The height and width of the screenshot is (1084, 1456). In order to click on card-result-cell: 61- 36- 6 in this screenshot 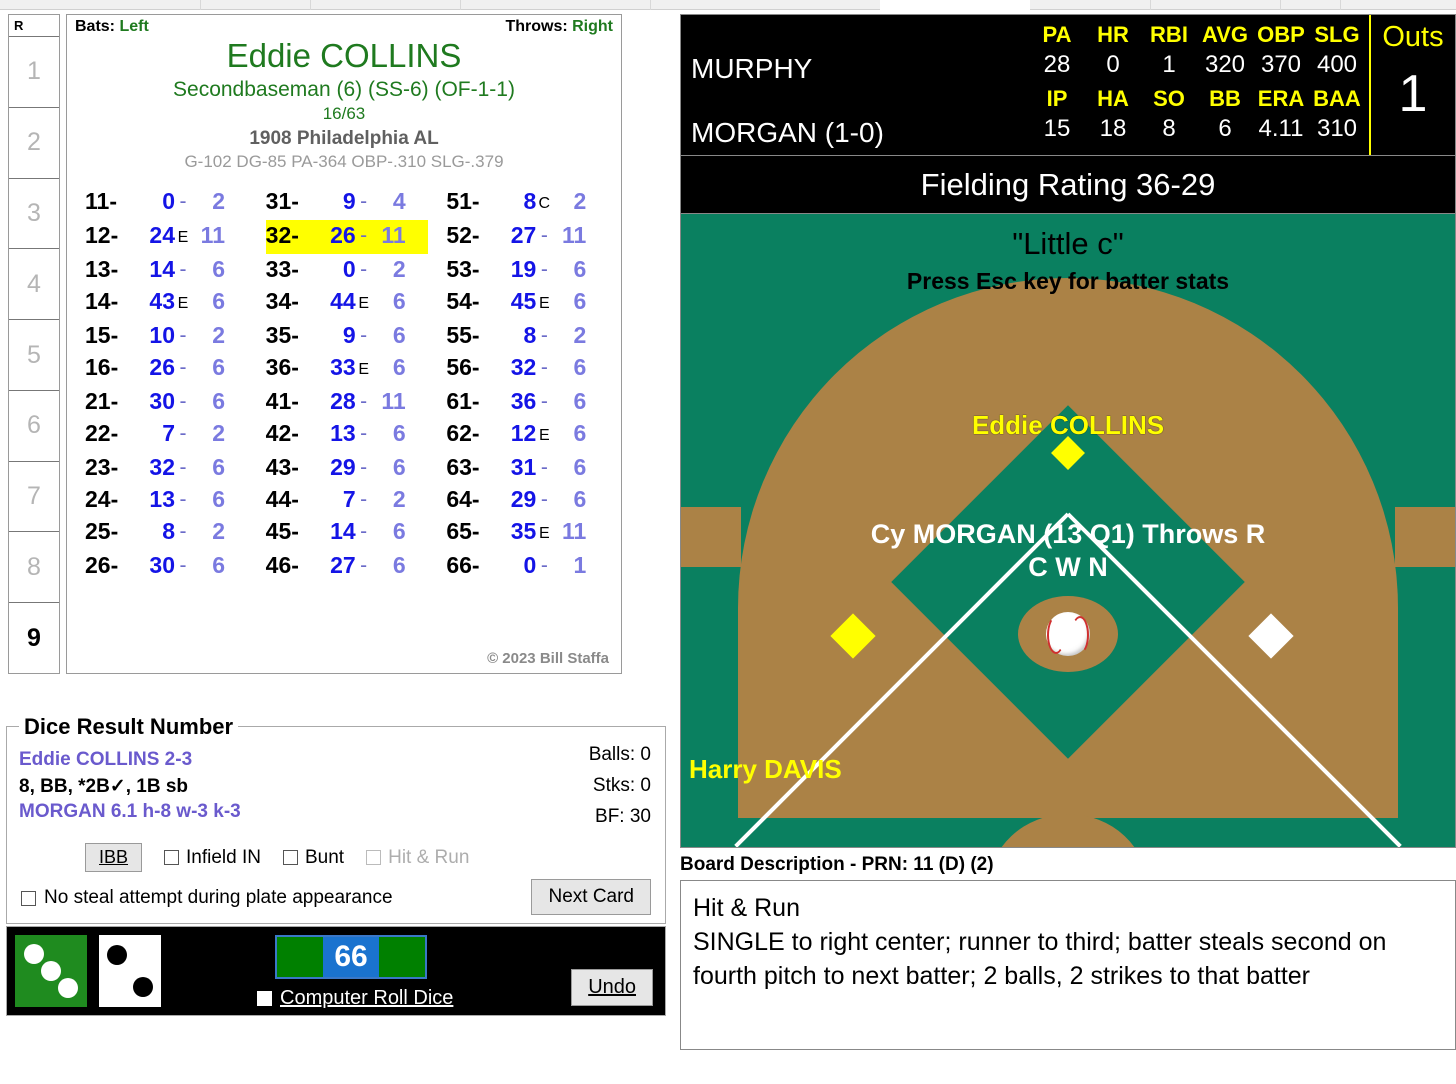, I will do `click(527, 402)`.